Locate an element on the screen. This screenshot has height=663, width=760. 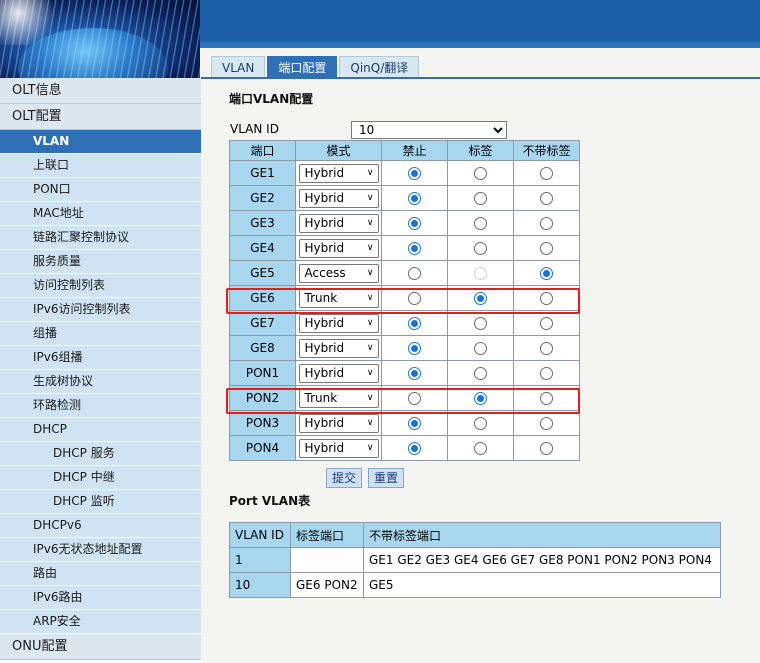
sidebar-item-18: DHCPv6 is located at coordinates (100, 526).